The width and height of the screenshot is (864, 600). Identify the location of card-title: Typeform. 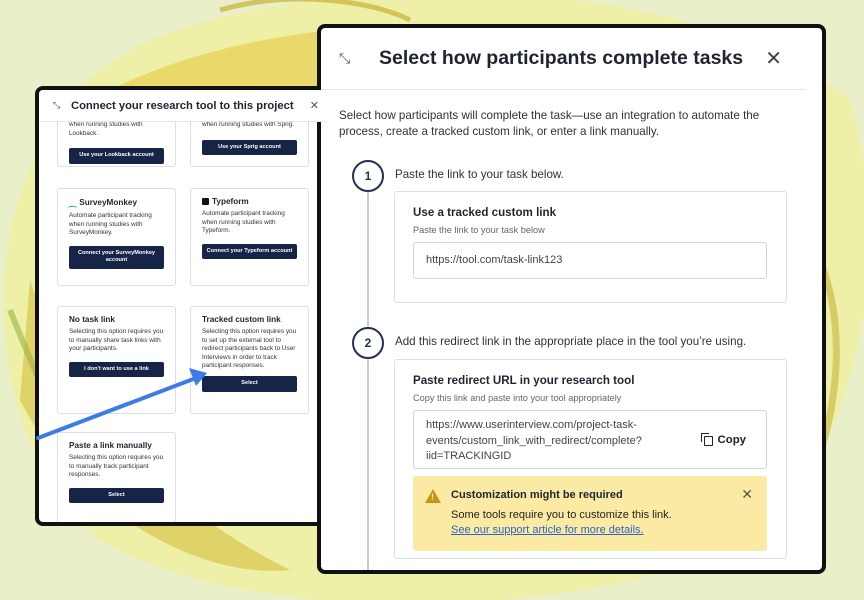
(230, 201).